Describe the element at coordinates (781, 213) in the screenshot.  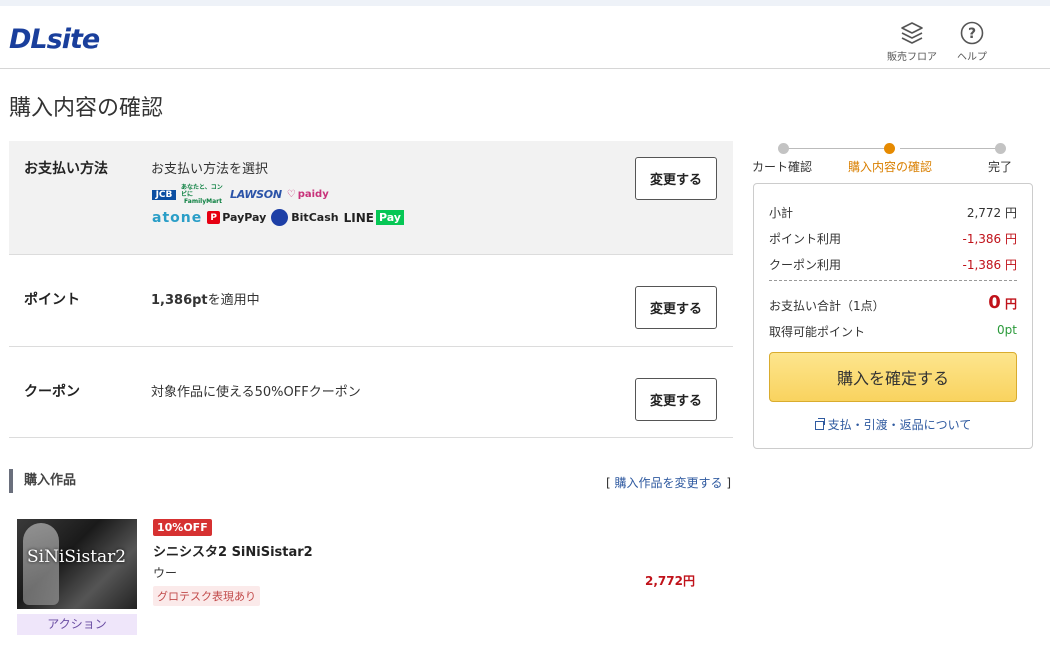
I see `subtotal-label: 小計` at that location.